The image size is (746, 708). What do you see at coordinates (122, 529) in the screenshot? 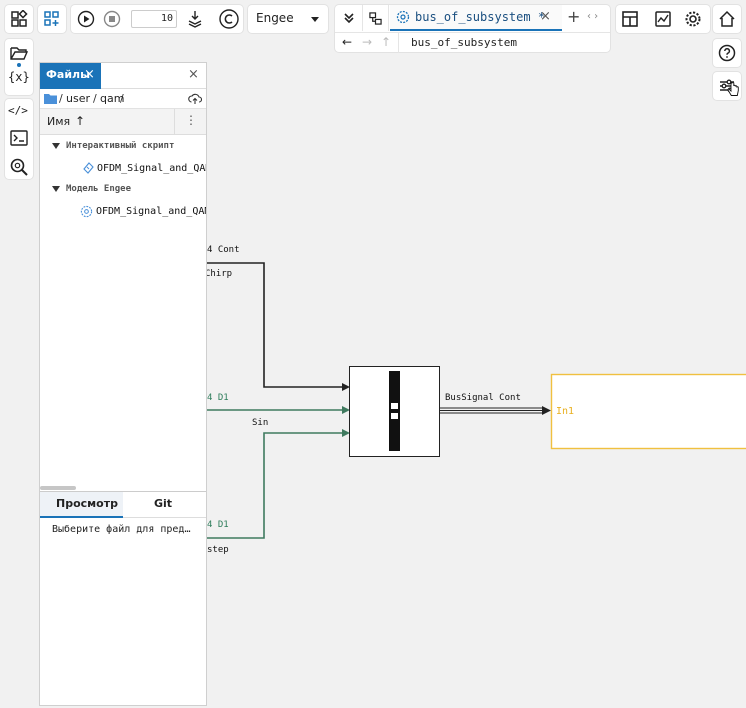
I see `preview-placeholder: Выберите файл для предпросмотра` at bounding box center [122, 529].